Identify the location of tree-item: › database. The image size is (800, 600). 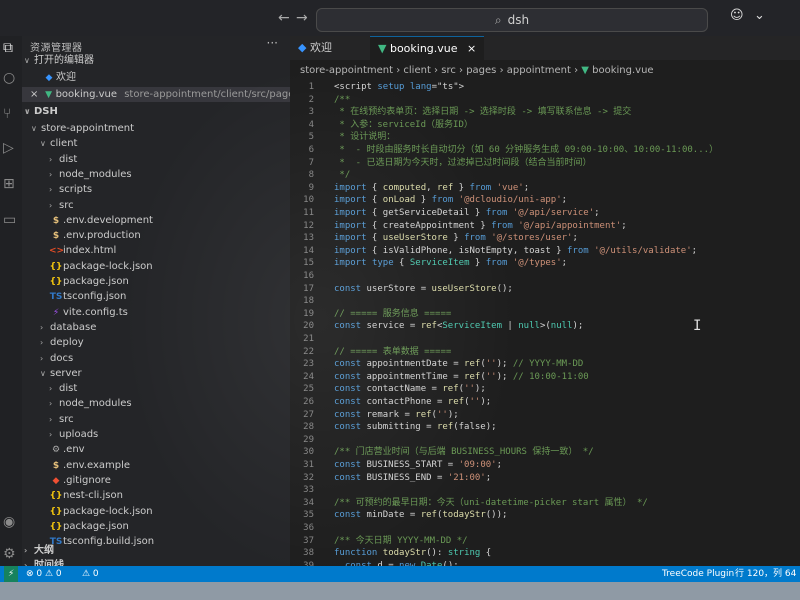
(156, 327).